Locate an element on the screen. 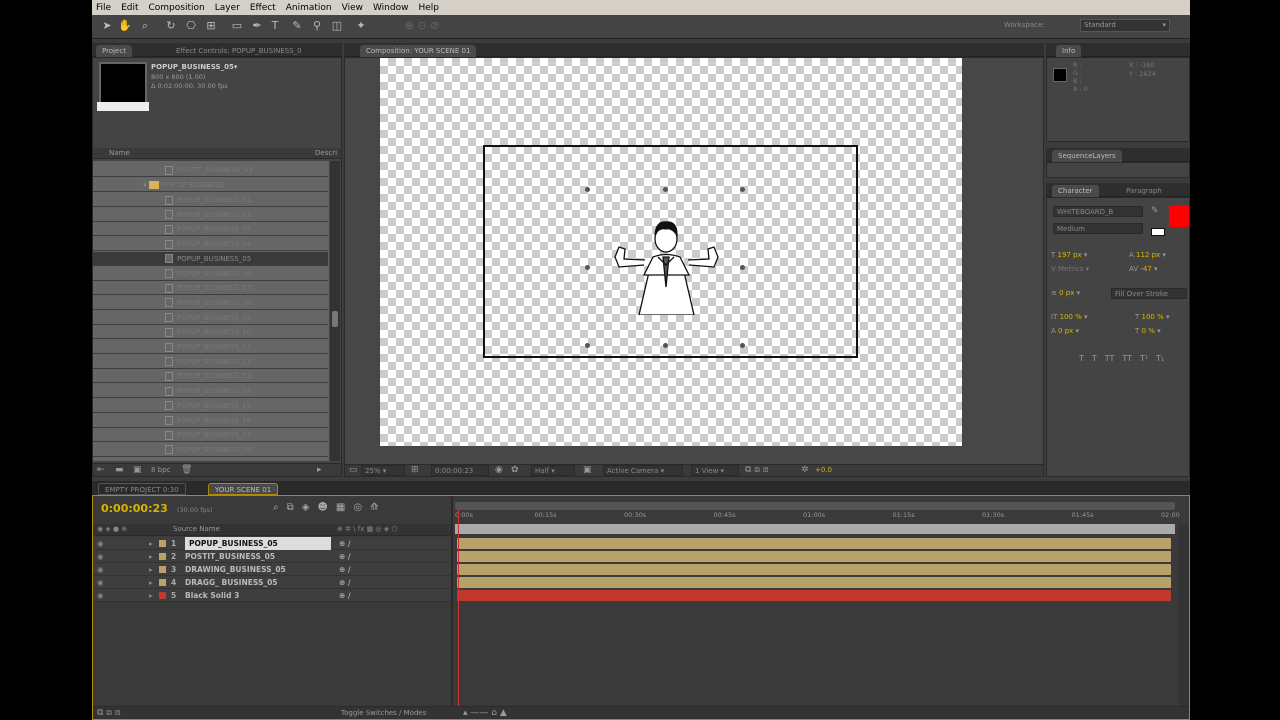  menu-layer: Layer is located at coordinates (227, 8).